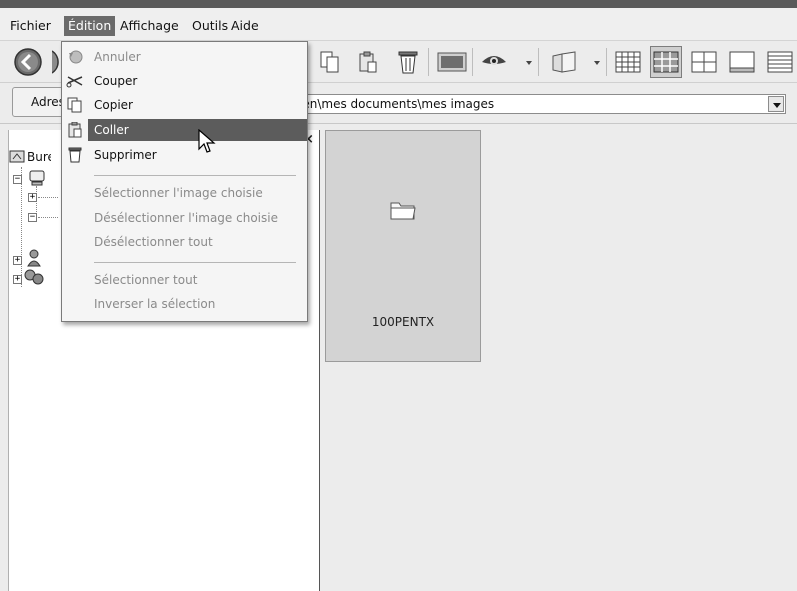 The image size is (797, 591). I want to click on desktop-label: Bureau, so click(39, 157).